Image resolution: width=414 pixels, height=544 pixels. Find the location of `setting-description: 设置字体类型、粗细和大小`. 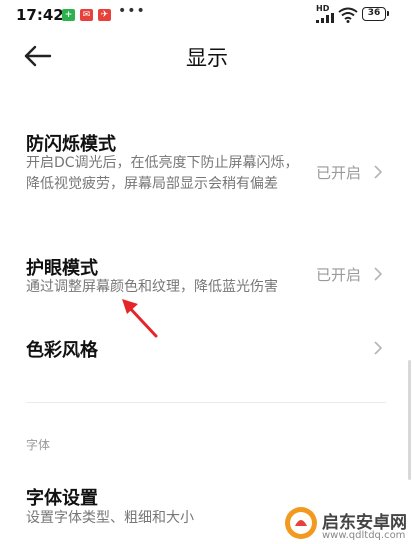

setting-description: 设置字体类型、粗细和大小 is located at coordinates (110, 518).